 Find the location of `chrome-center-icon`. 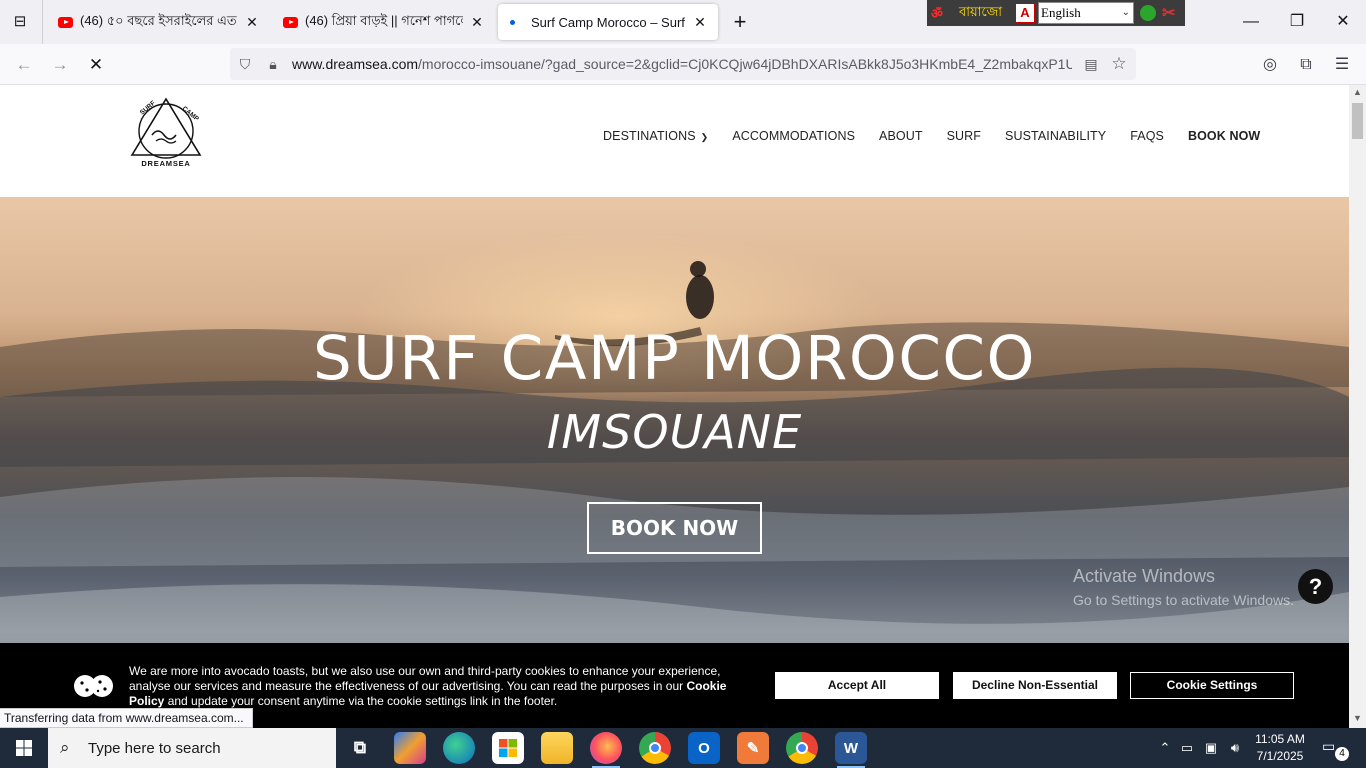

chrome-center-icon is located at coordinates (655, 748).